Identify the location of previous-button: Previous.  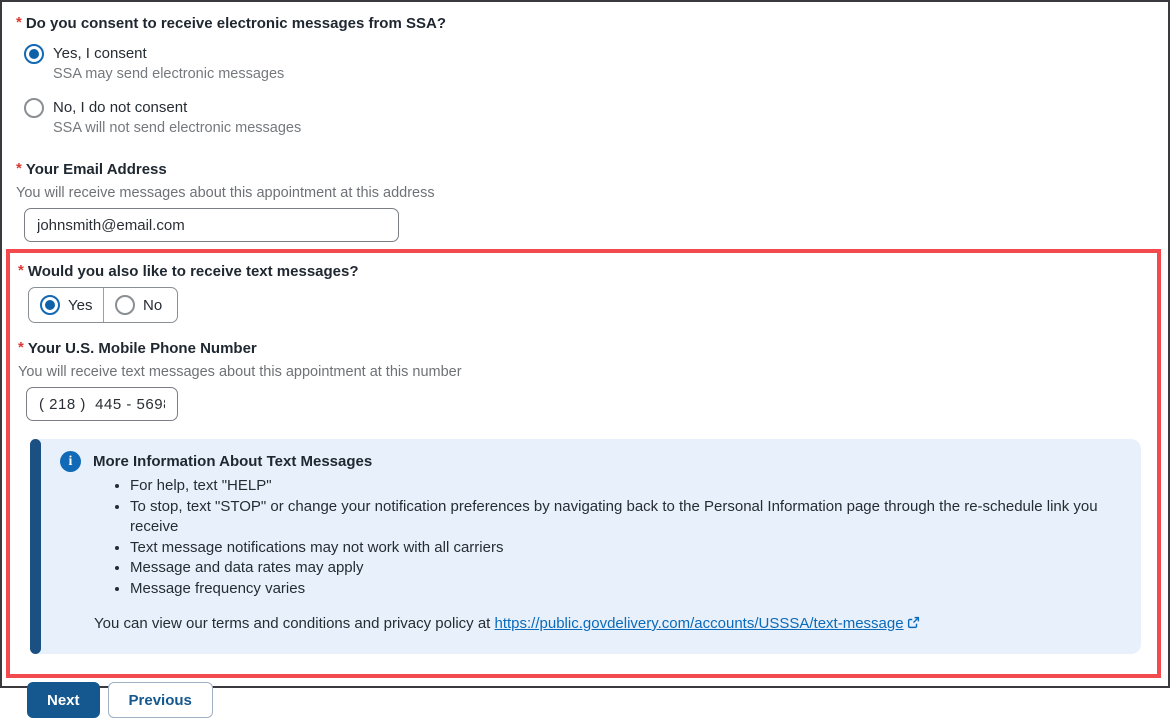
(160, 700).